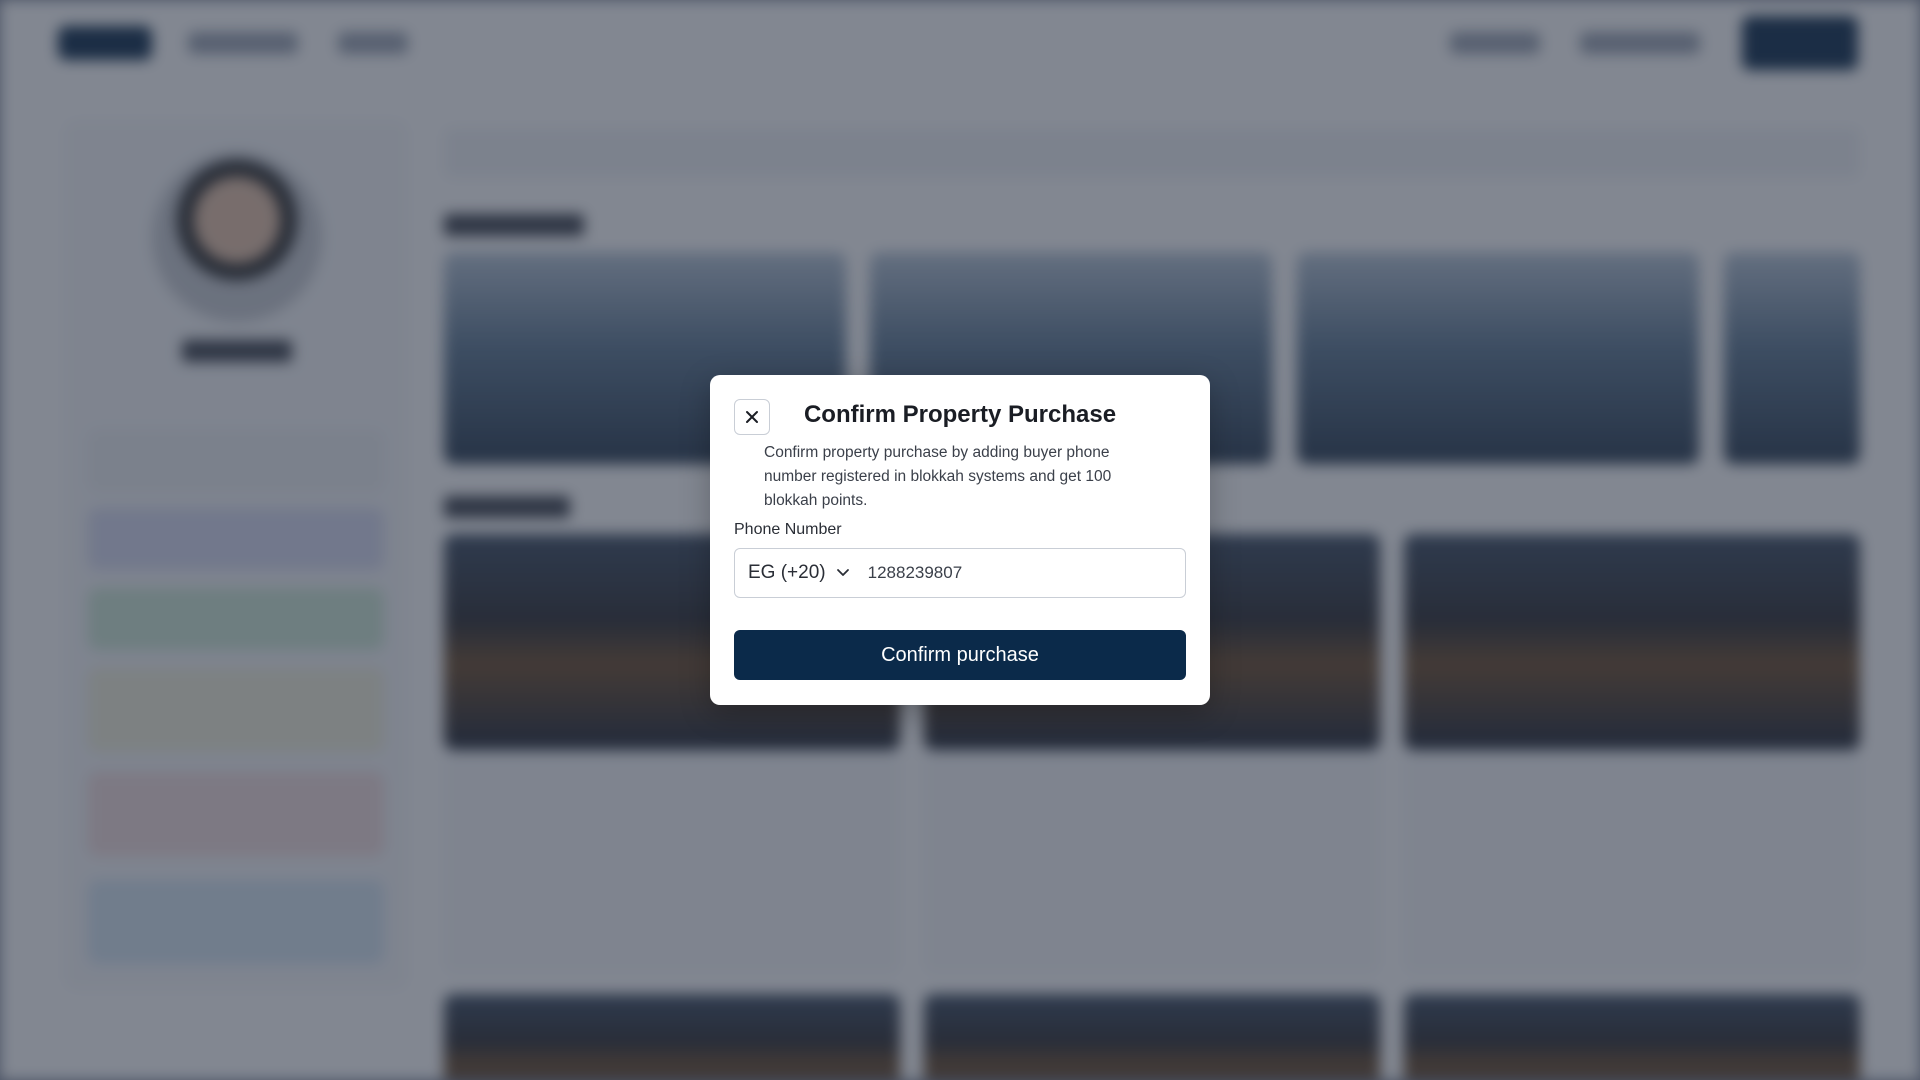  I want to click on phone-number-field: EG (+20), so click(960, 573).